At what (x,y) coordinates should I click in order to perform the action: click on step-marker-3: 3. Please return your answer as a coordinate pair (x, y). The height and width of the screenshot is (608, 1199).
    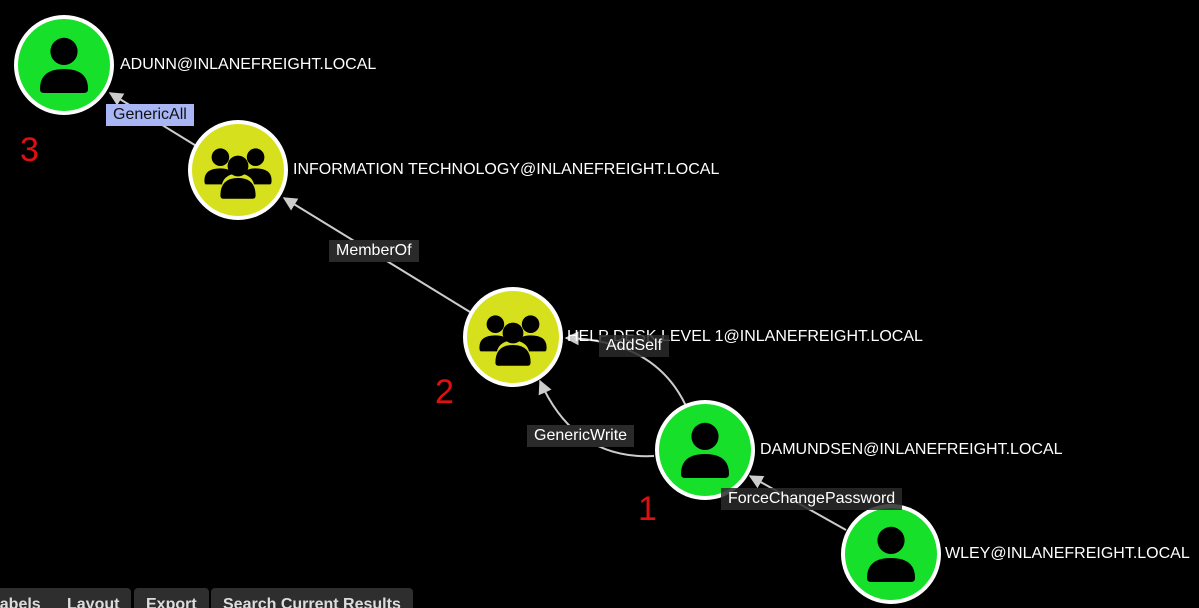
    Looking at the image, I should click on (29, 150).